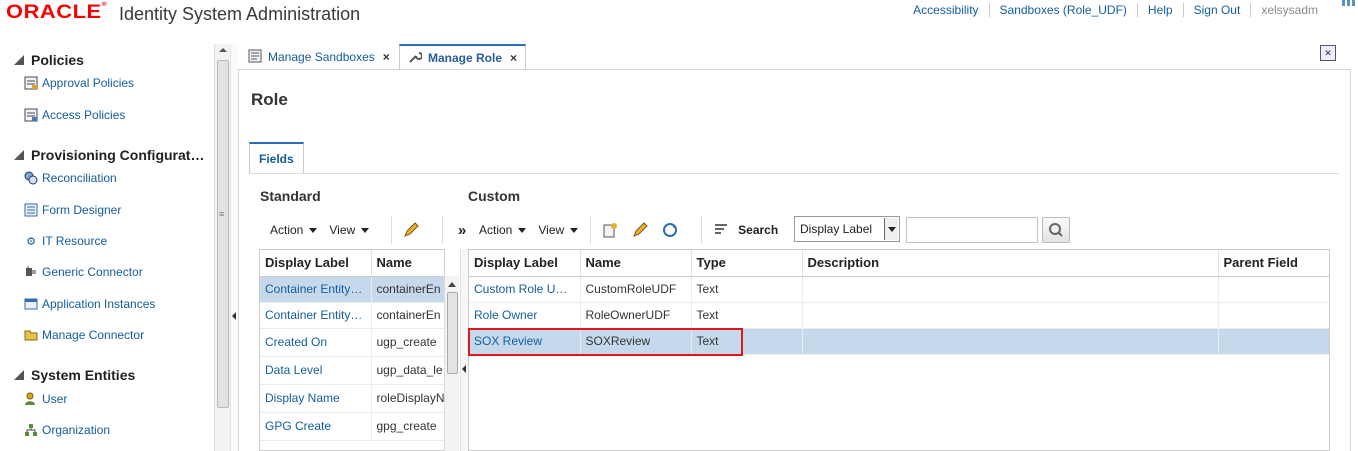  Describe the element at coordinates (747, 263) in the screenshot. I see `column-header: Type` at that location.